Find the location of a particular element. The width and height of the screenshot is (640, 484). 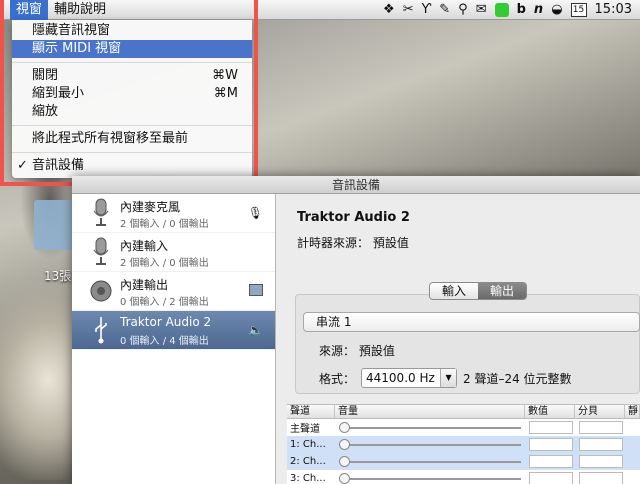

window-title: 音訊設備 is located at coordinates (356, 185).